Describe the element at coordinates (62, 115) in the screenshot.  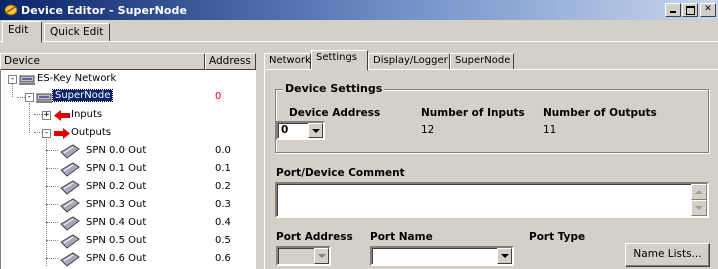
I see `red-arrow-left-icon` at that location.